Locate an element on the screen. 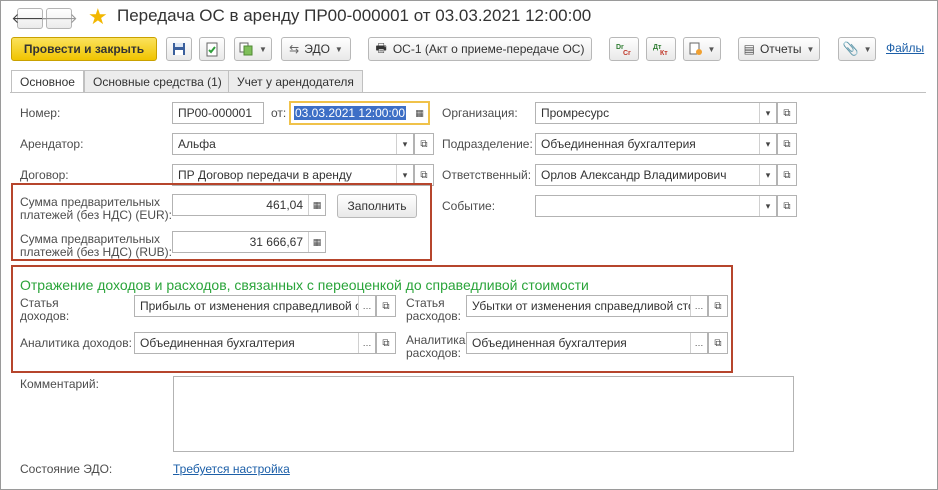  contract-value: ПР Договор передачи в аренду is located at coordinates (265, 175).